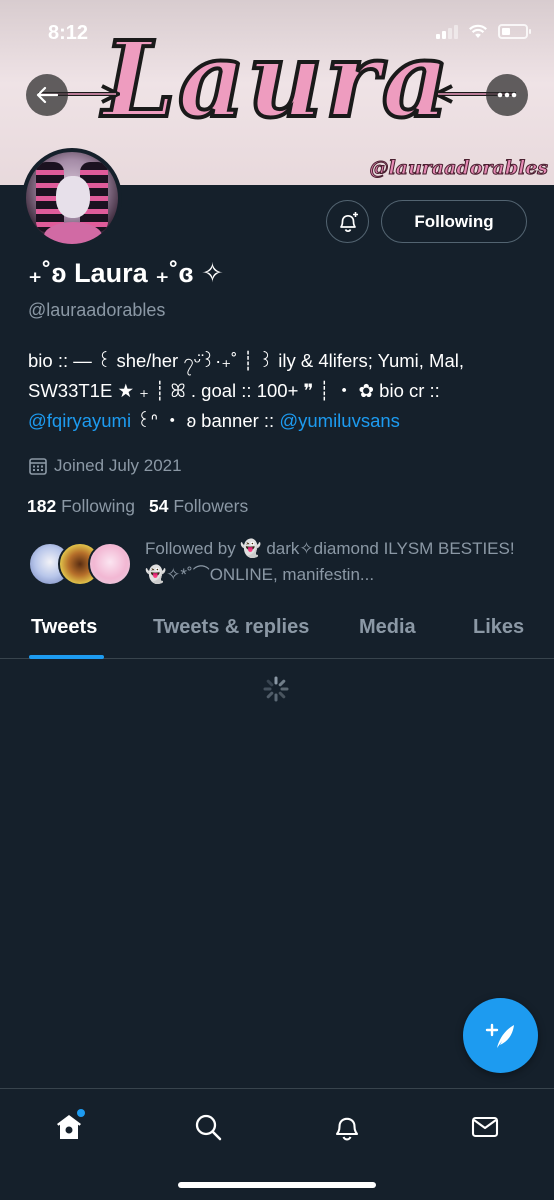  What do you see at coordinates (97, 310) in the screenshot?
I see `profile-handle: @lauraadorables` at bounding box center [97, 310].